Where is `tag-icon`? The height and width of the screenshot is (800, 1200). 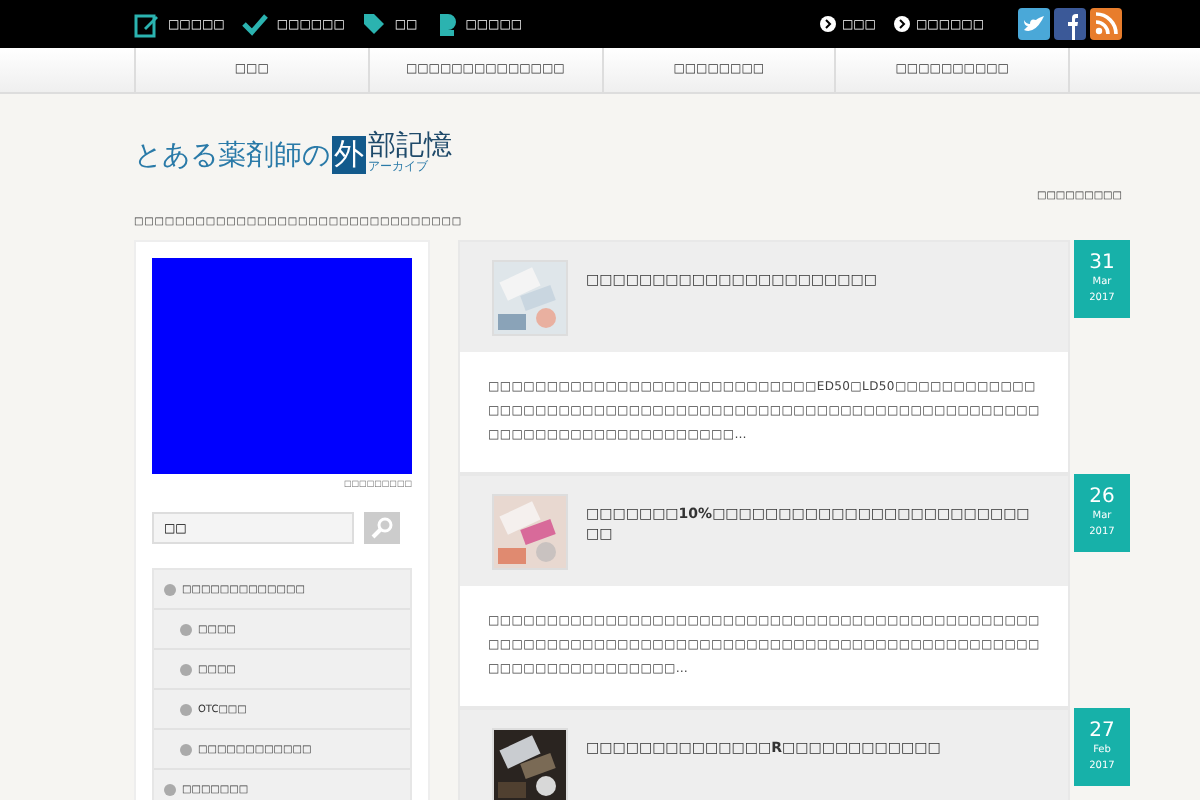
tag-icon is located at coordinates (374, 24).